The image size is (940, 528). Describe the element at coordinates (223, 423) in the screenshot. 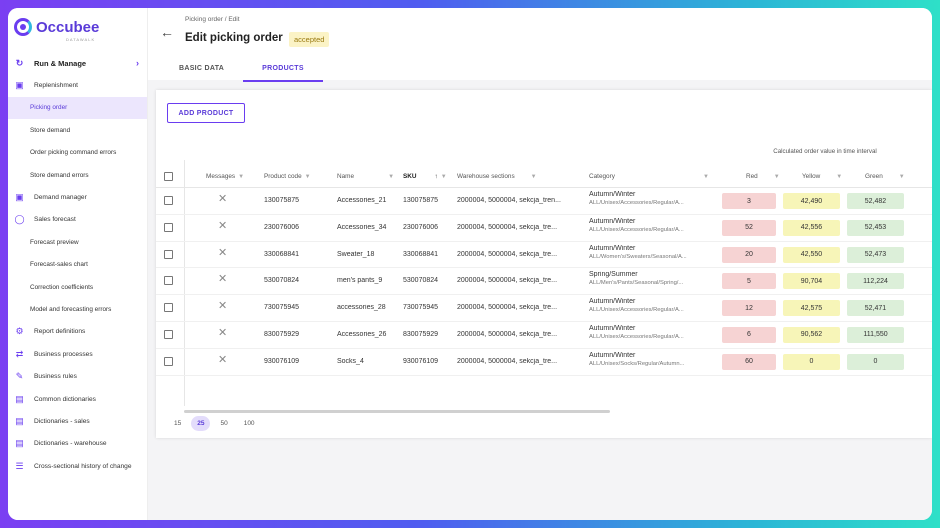

I see `page-size-50: 50` at that location.